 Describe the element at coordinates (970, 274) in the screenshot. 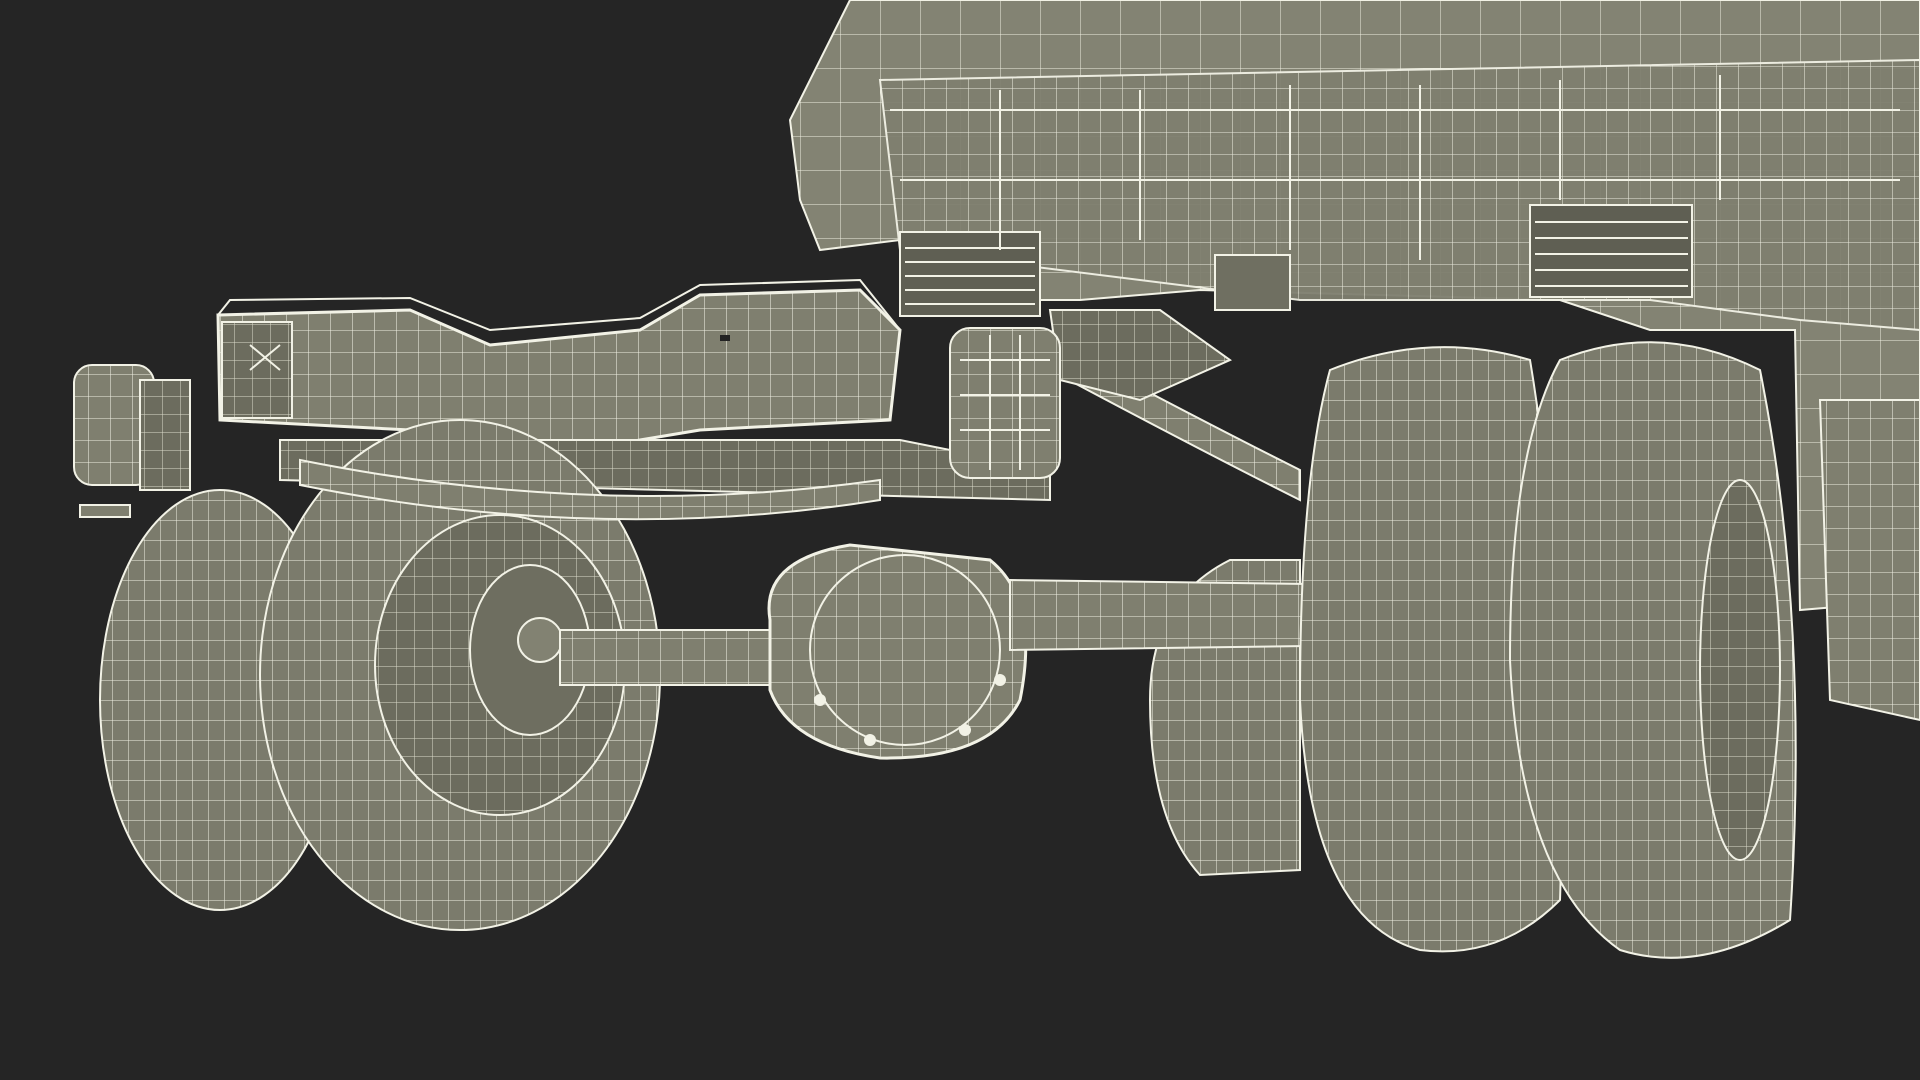

I see `body-vent-left` at that location.